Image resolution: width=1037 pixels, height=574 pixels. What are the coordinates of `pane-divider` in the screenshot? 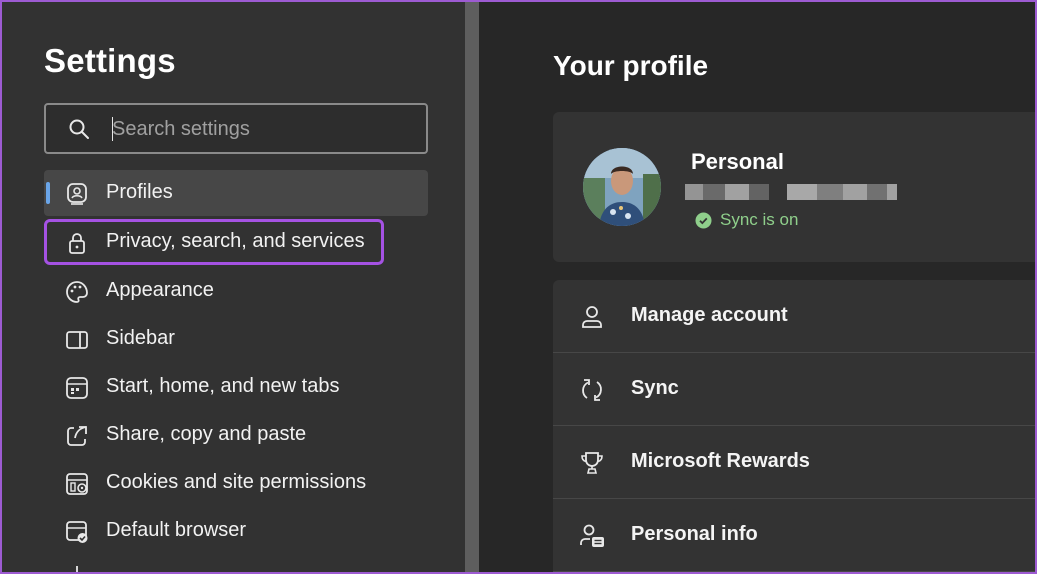 It's located at (472, 287).